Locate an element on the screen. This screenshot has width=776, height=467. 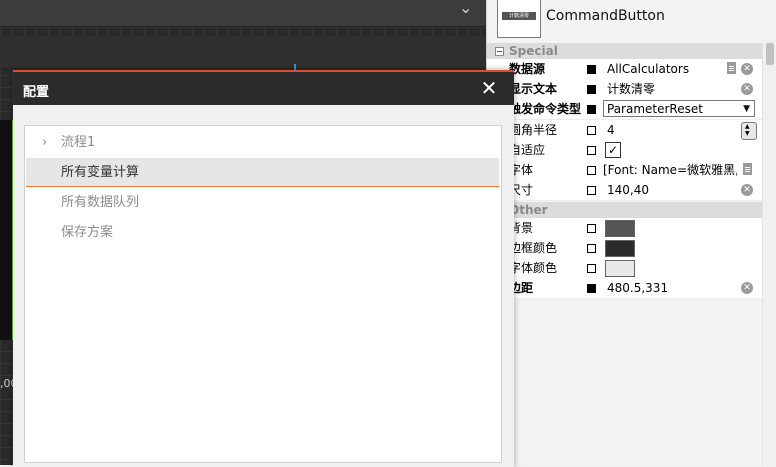
scrollbar-thumb is located at coordinates (770, 54).